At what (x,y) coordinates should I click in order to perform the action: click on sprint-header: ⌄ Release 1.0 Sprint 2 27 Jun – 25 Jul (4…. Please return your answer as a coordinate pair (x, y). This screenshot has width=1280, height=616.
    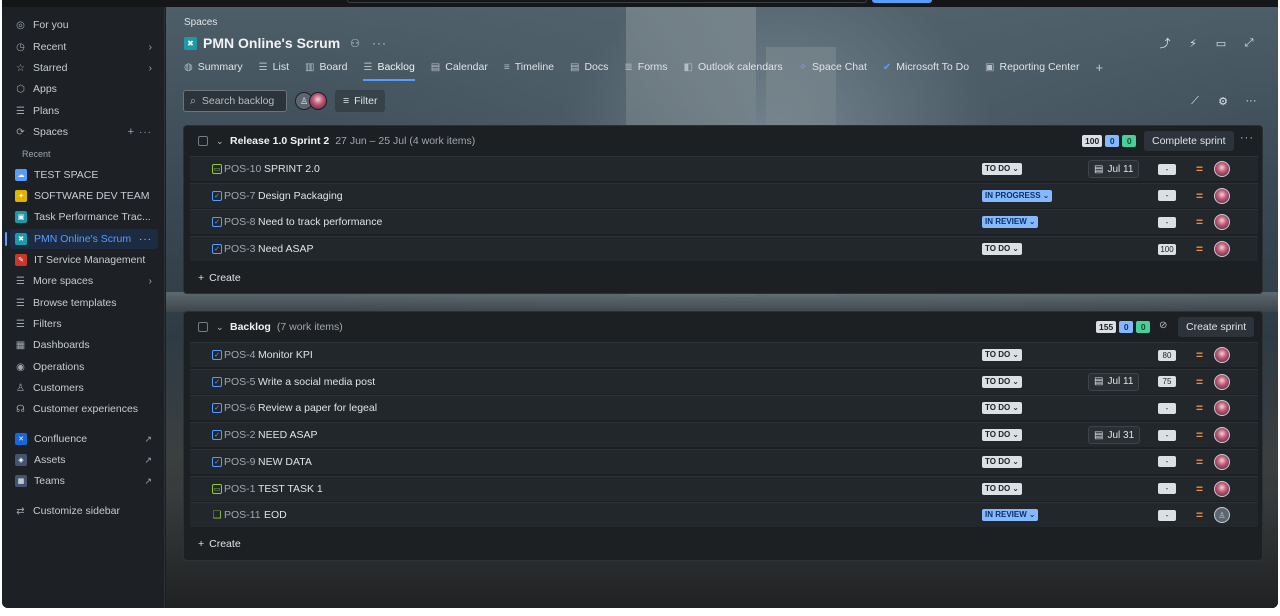
    Looking at the image, I should click on (723, 141).